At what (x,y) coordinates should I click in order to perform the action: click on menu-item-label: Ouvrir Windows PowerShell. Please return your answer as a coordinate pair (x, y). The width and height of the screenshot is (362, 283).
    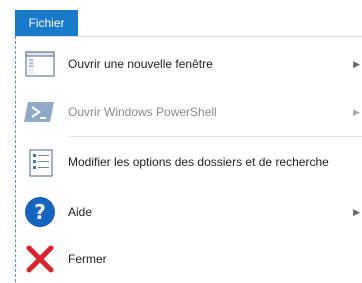
    Looking at the image, I should click on (142, 112).